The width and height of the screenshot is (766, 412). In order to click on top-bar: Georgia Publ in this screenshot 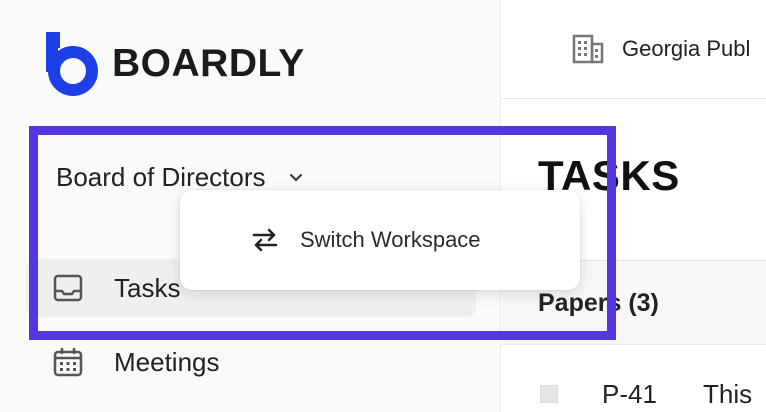, I will do `click(634, 49)`.